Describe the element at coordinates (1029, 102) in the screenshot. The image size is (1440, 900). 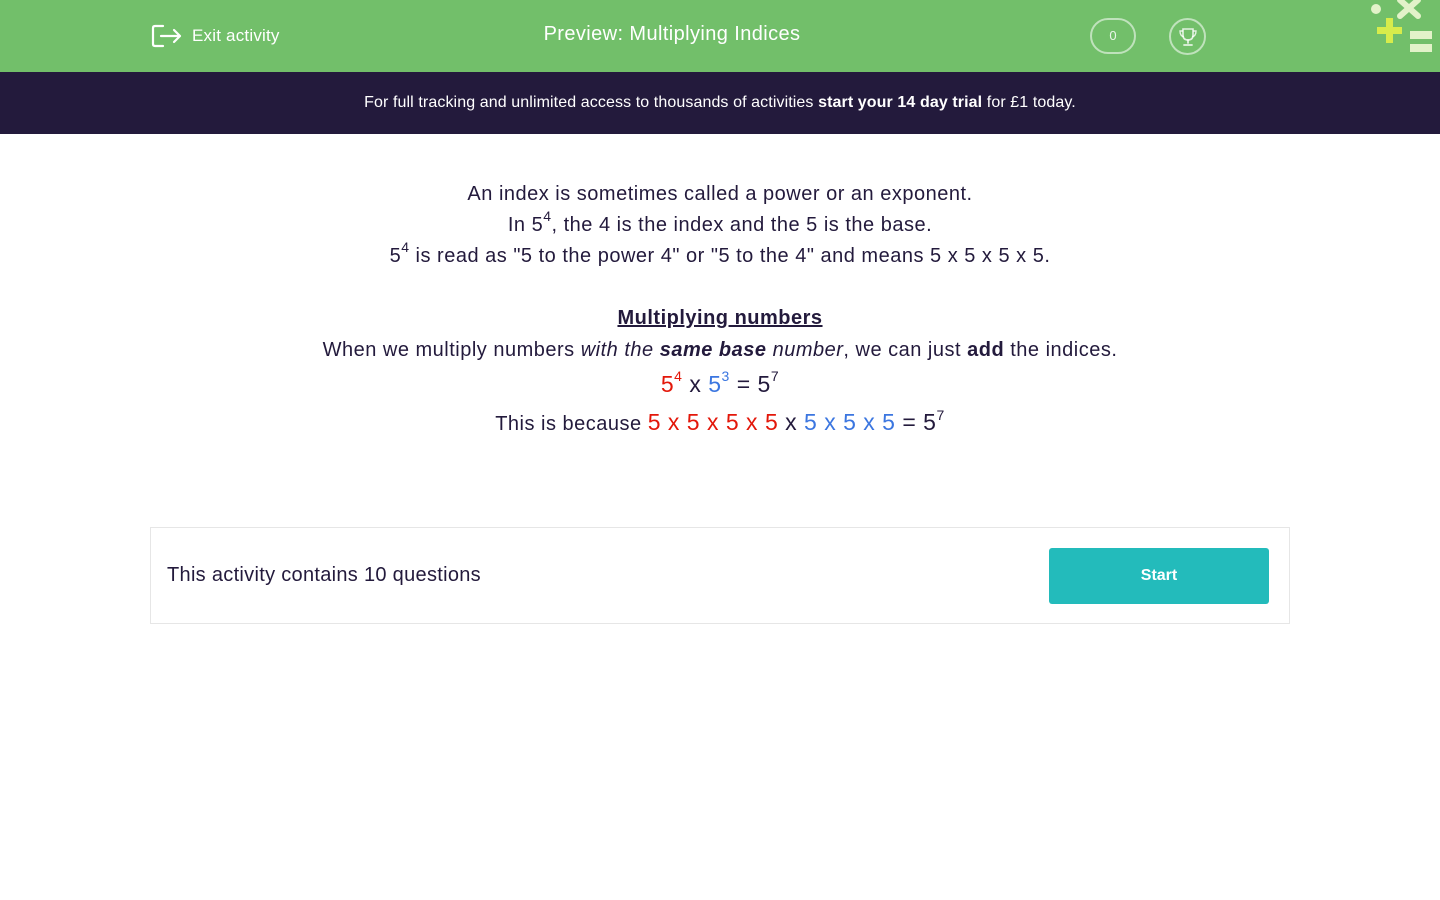
I see `trial-text-end: for £1 today.` at that location.